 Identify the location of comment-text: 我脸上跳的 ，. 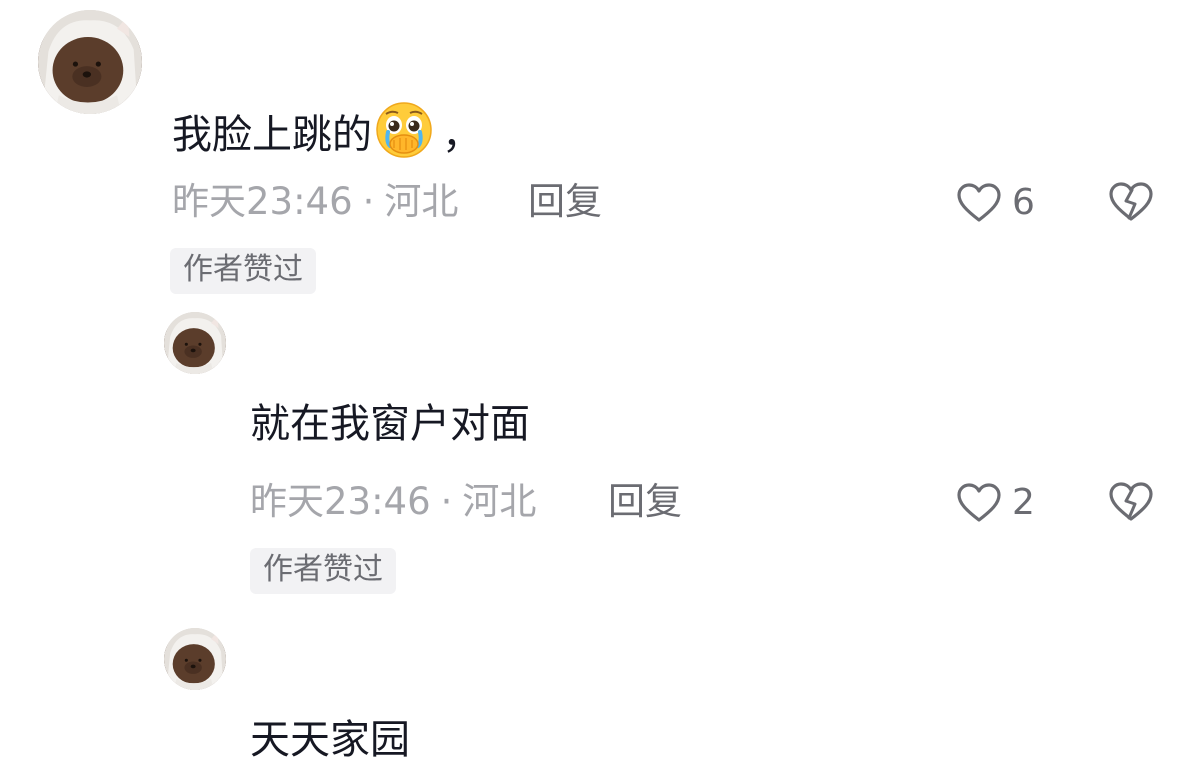
(327, 130).